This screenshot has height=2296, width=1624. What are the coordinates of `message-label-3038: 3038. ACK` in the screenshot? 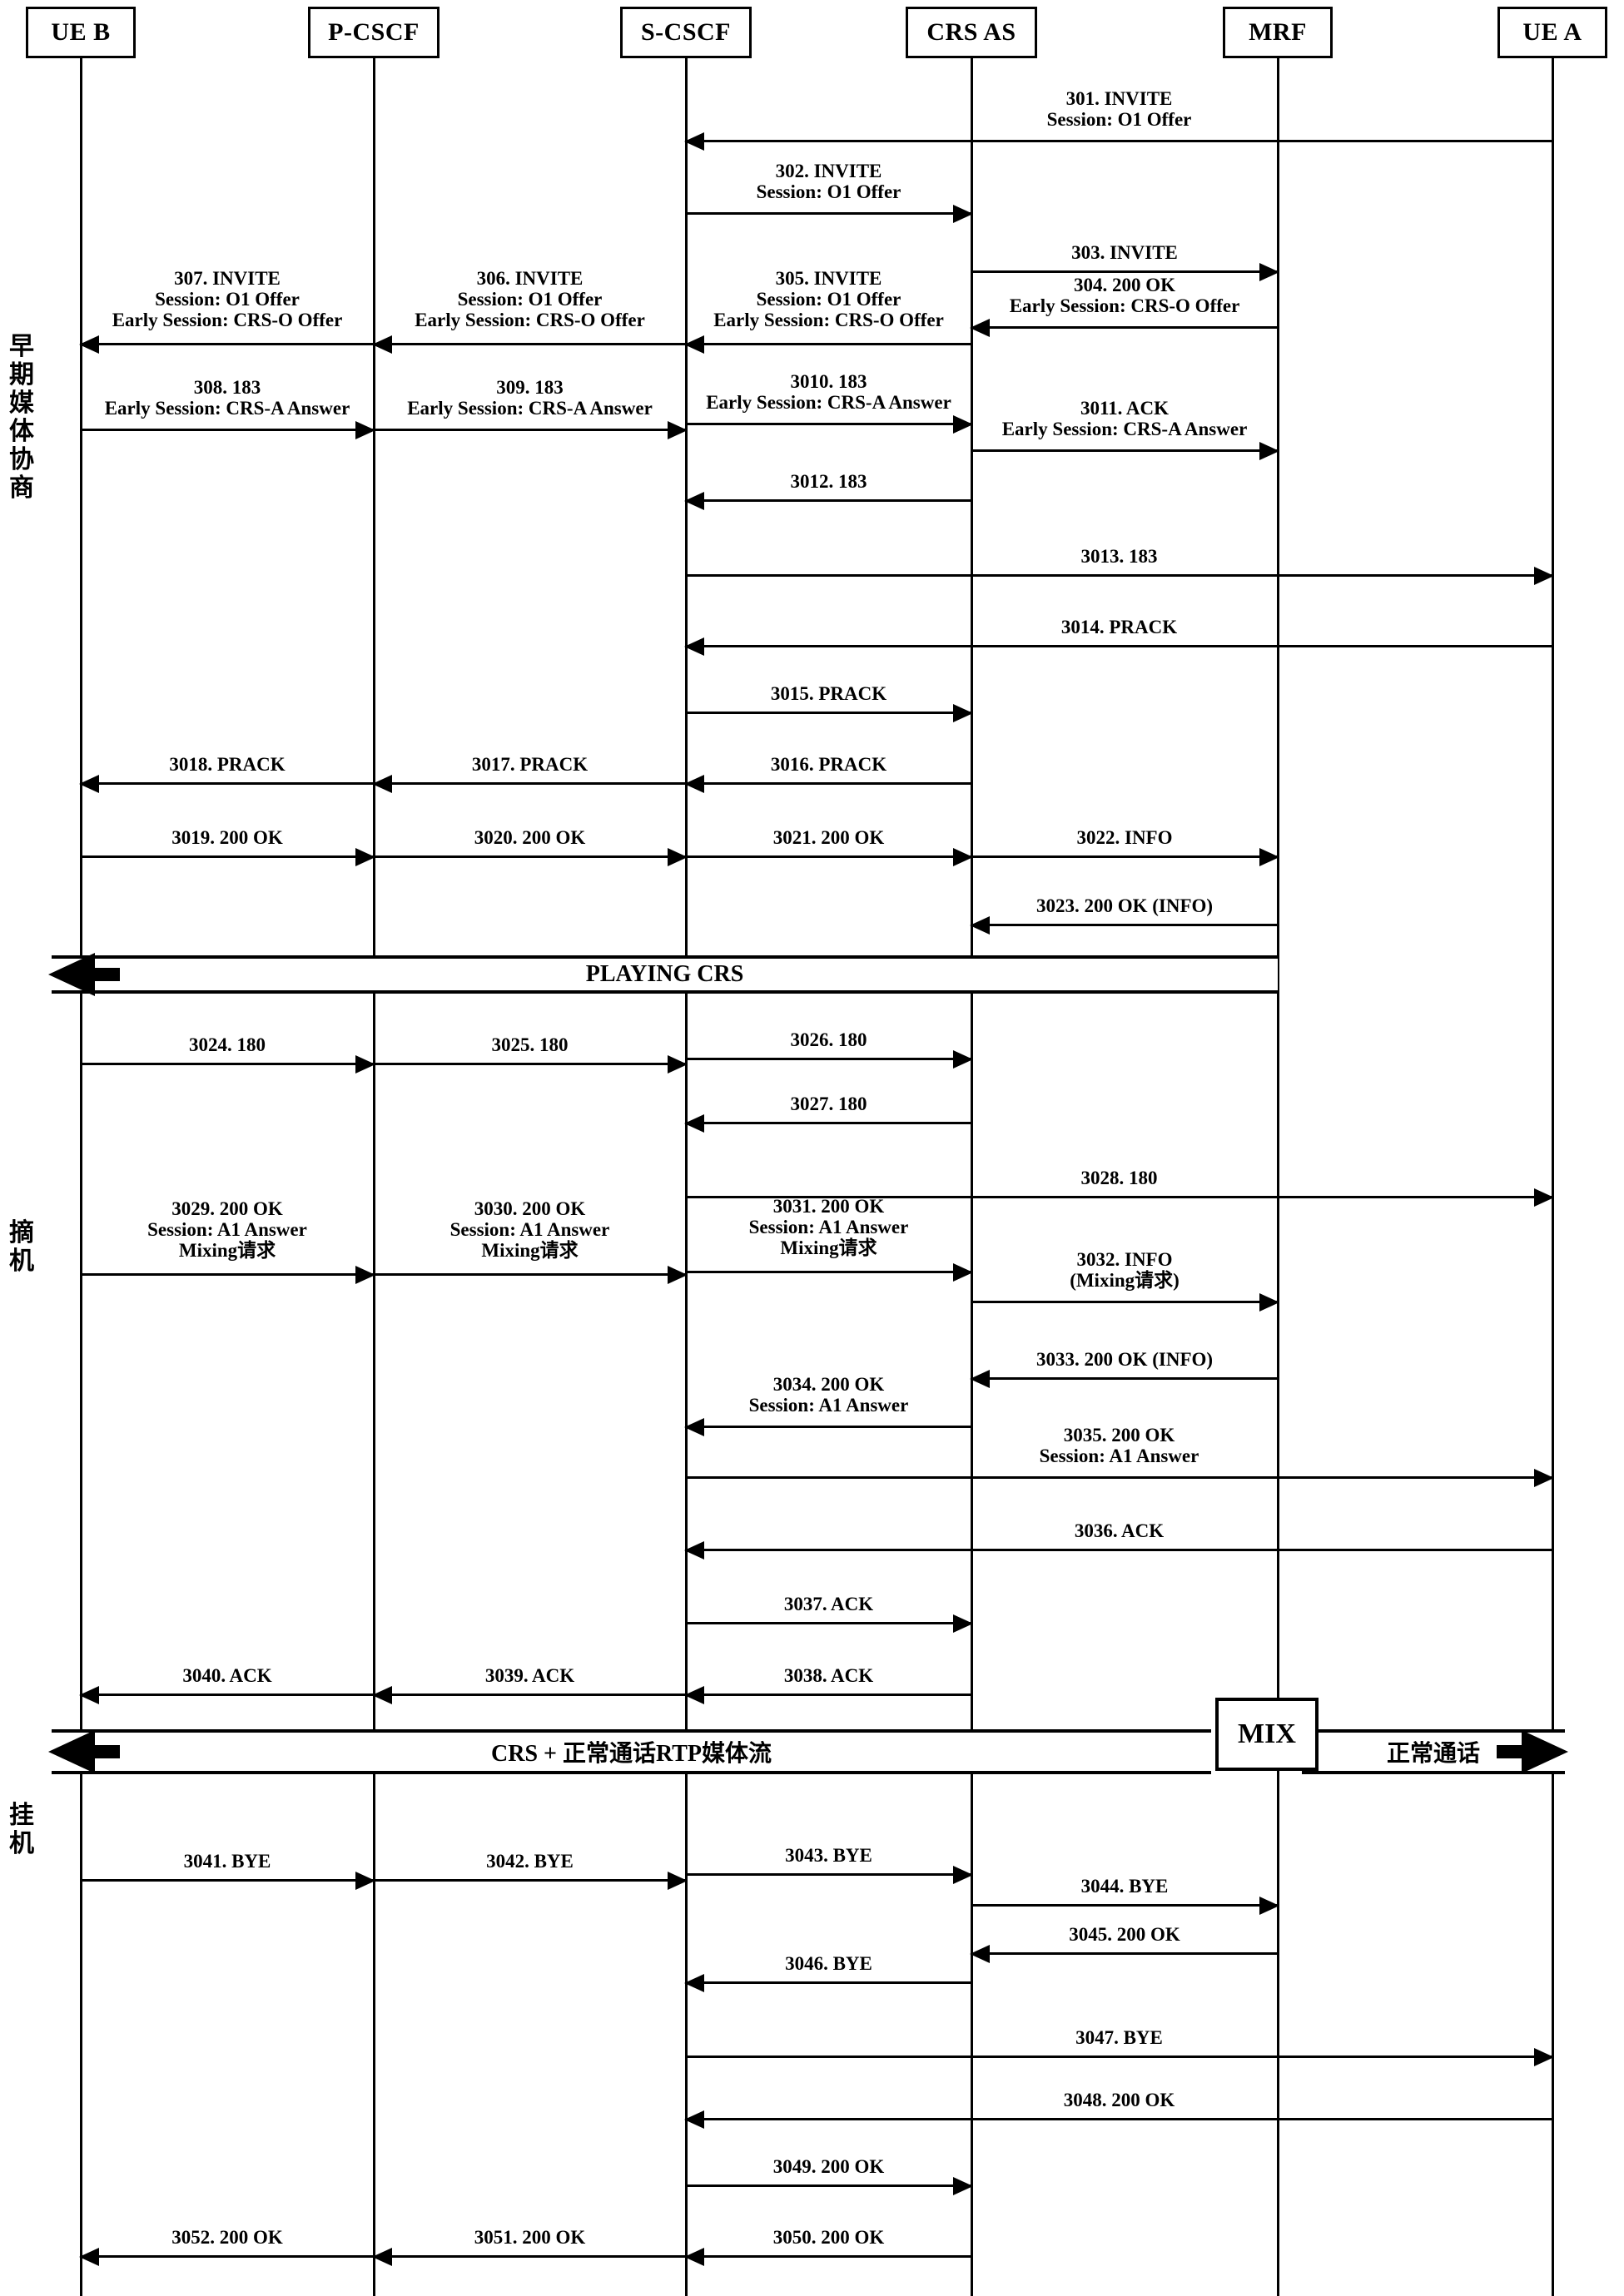 It's located at (829, 1675).